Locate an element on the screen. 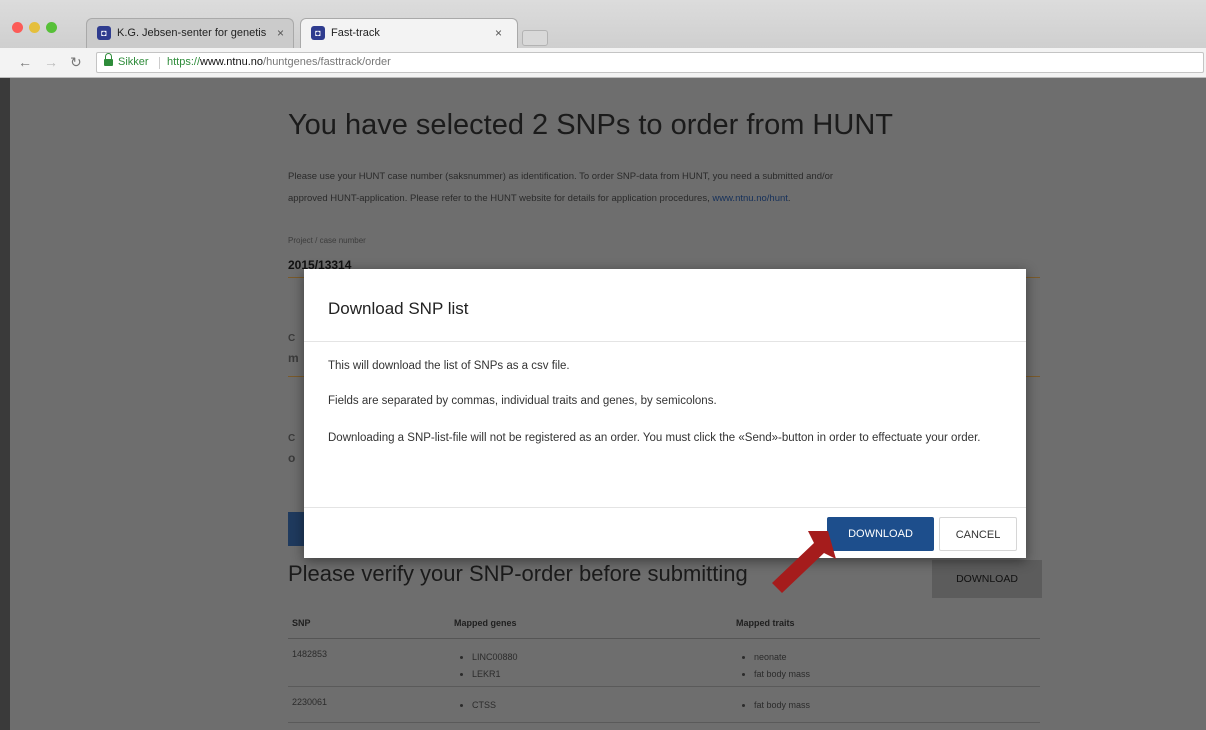 The width and height of the screenshot is (1206, 730). column-header-genes: Mapped genes is located at coordinates (594, 623).